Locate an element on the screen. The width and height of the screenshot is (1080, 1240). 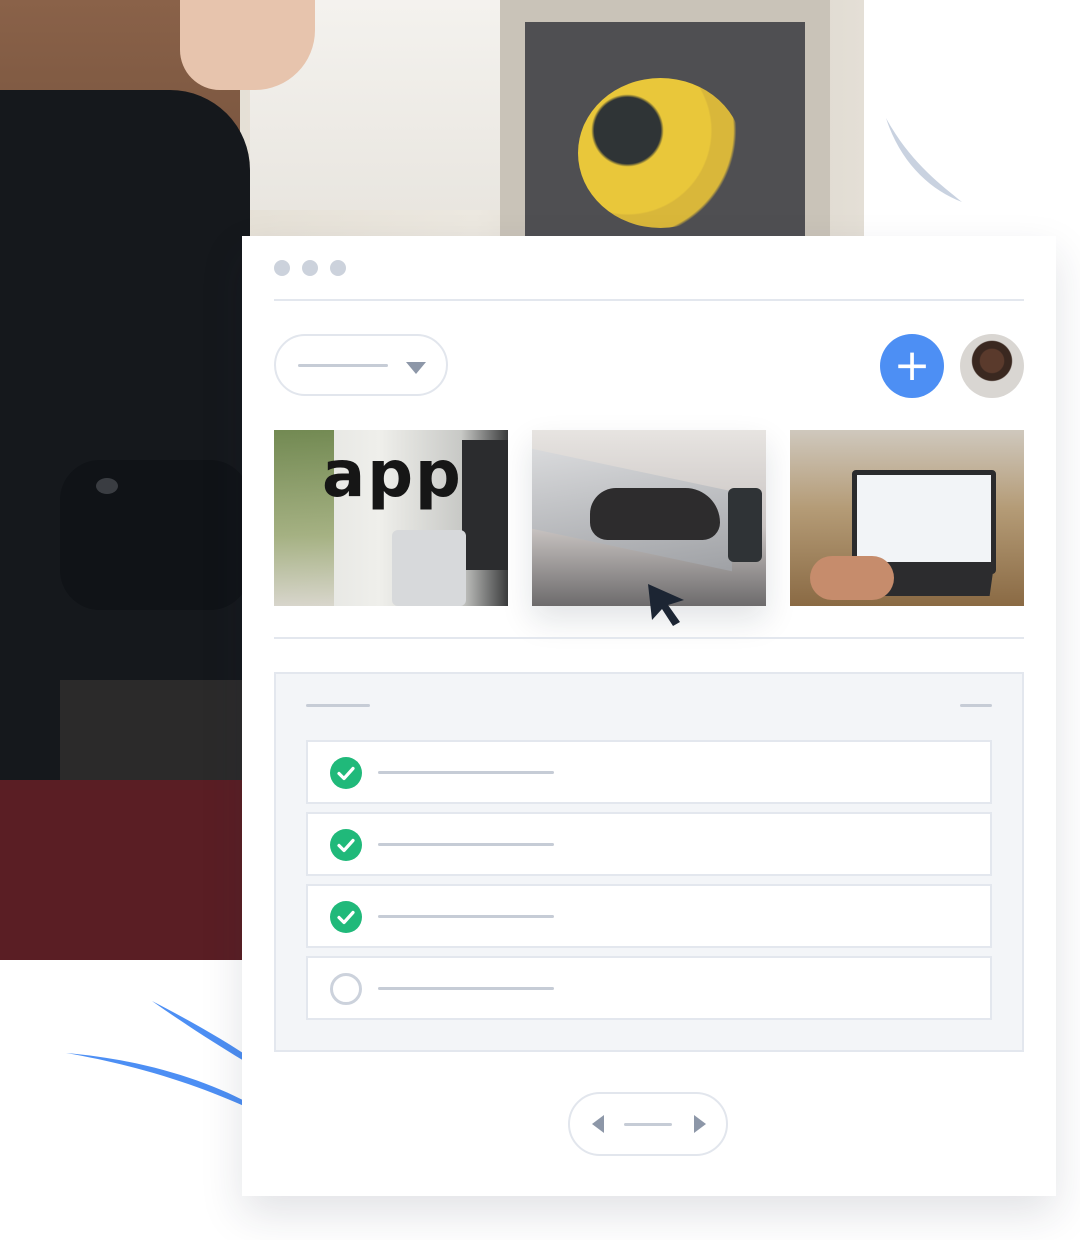
thumbnail-app-sign: app is located at coordinates (391, 518).